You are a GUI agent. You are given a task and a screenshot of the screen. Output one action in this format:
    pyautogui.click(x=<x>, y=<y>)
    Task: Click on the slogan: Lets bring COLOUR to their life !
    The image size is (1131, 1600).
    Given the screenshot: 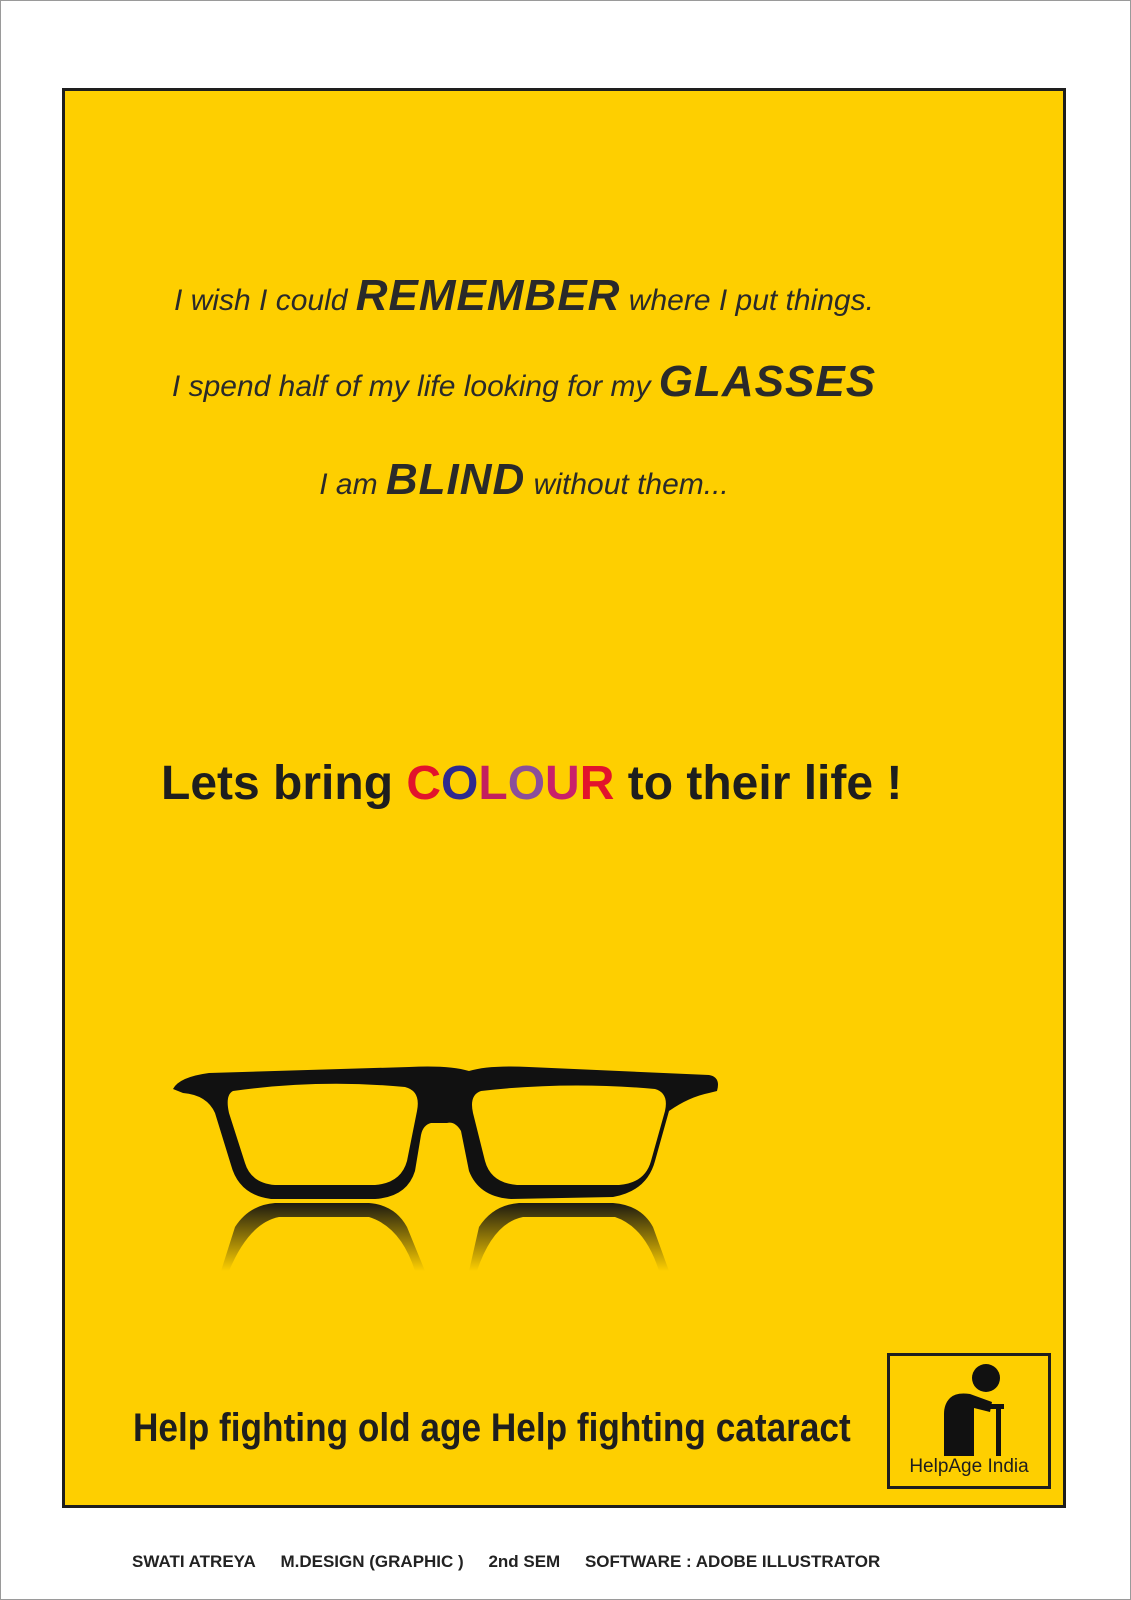 What is the action you would take?
    pyautogui.click(x=531, y=783)
    